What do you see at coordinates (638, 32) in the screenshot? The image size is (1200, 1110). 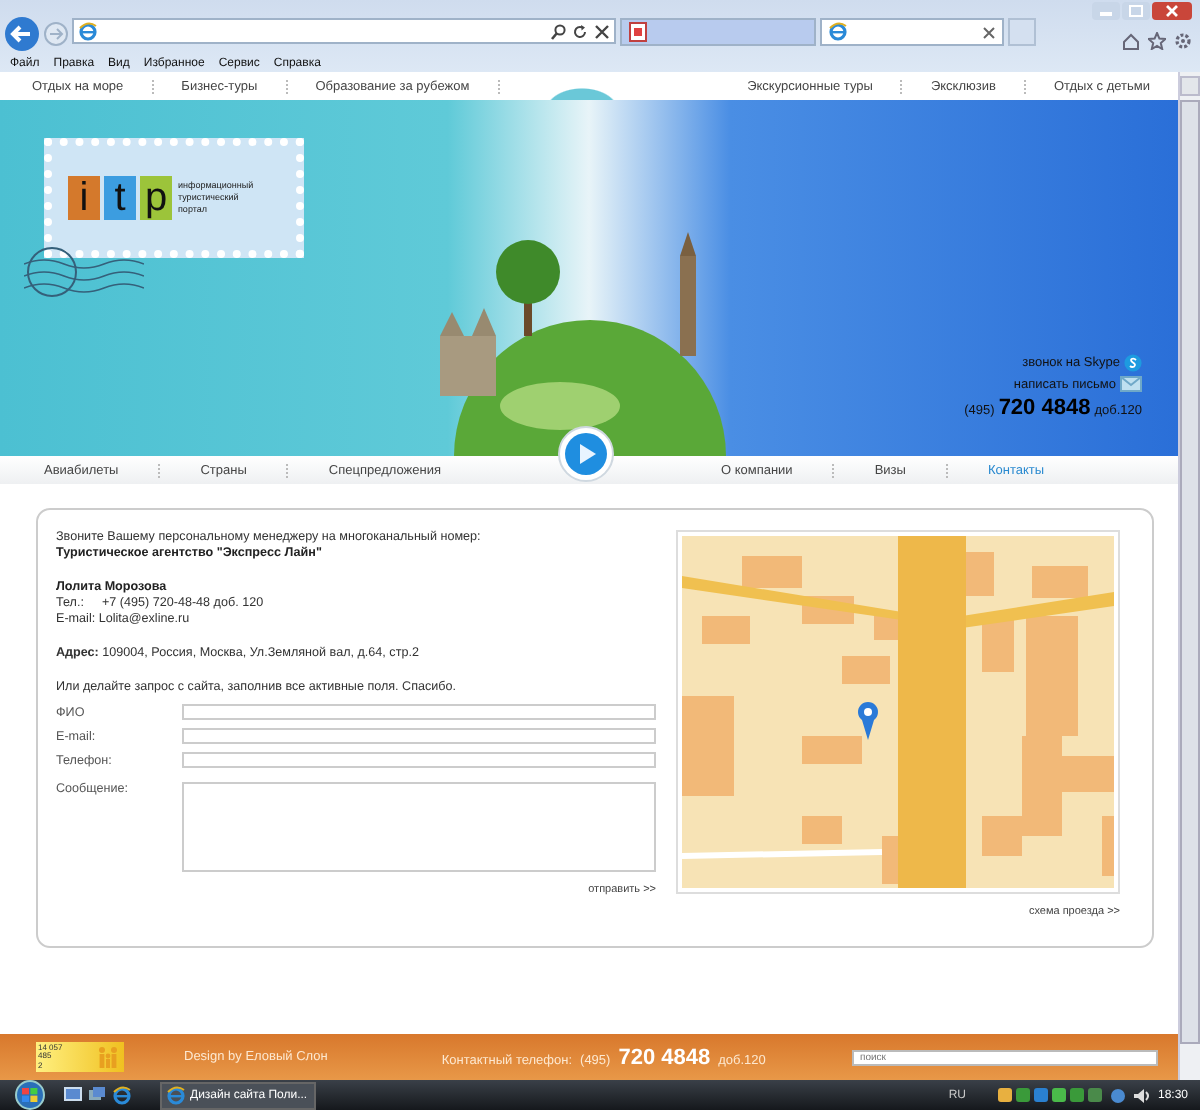 I see `page-icon` at bounding box center [638, 32].